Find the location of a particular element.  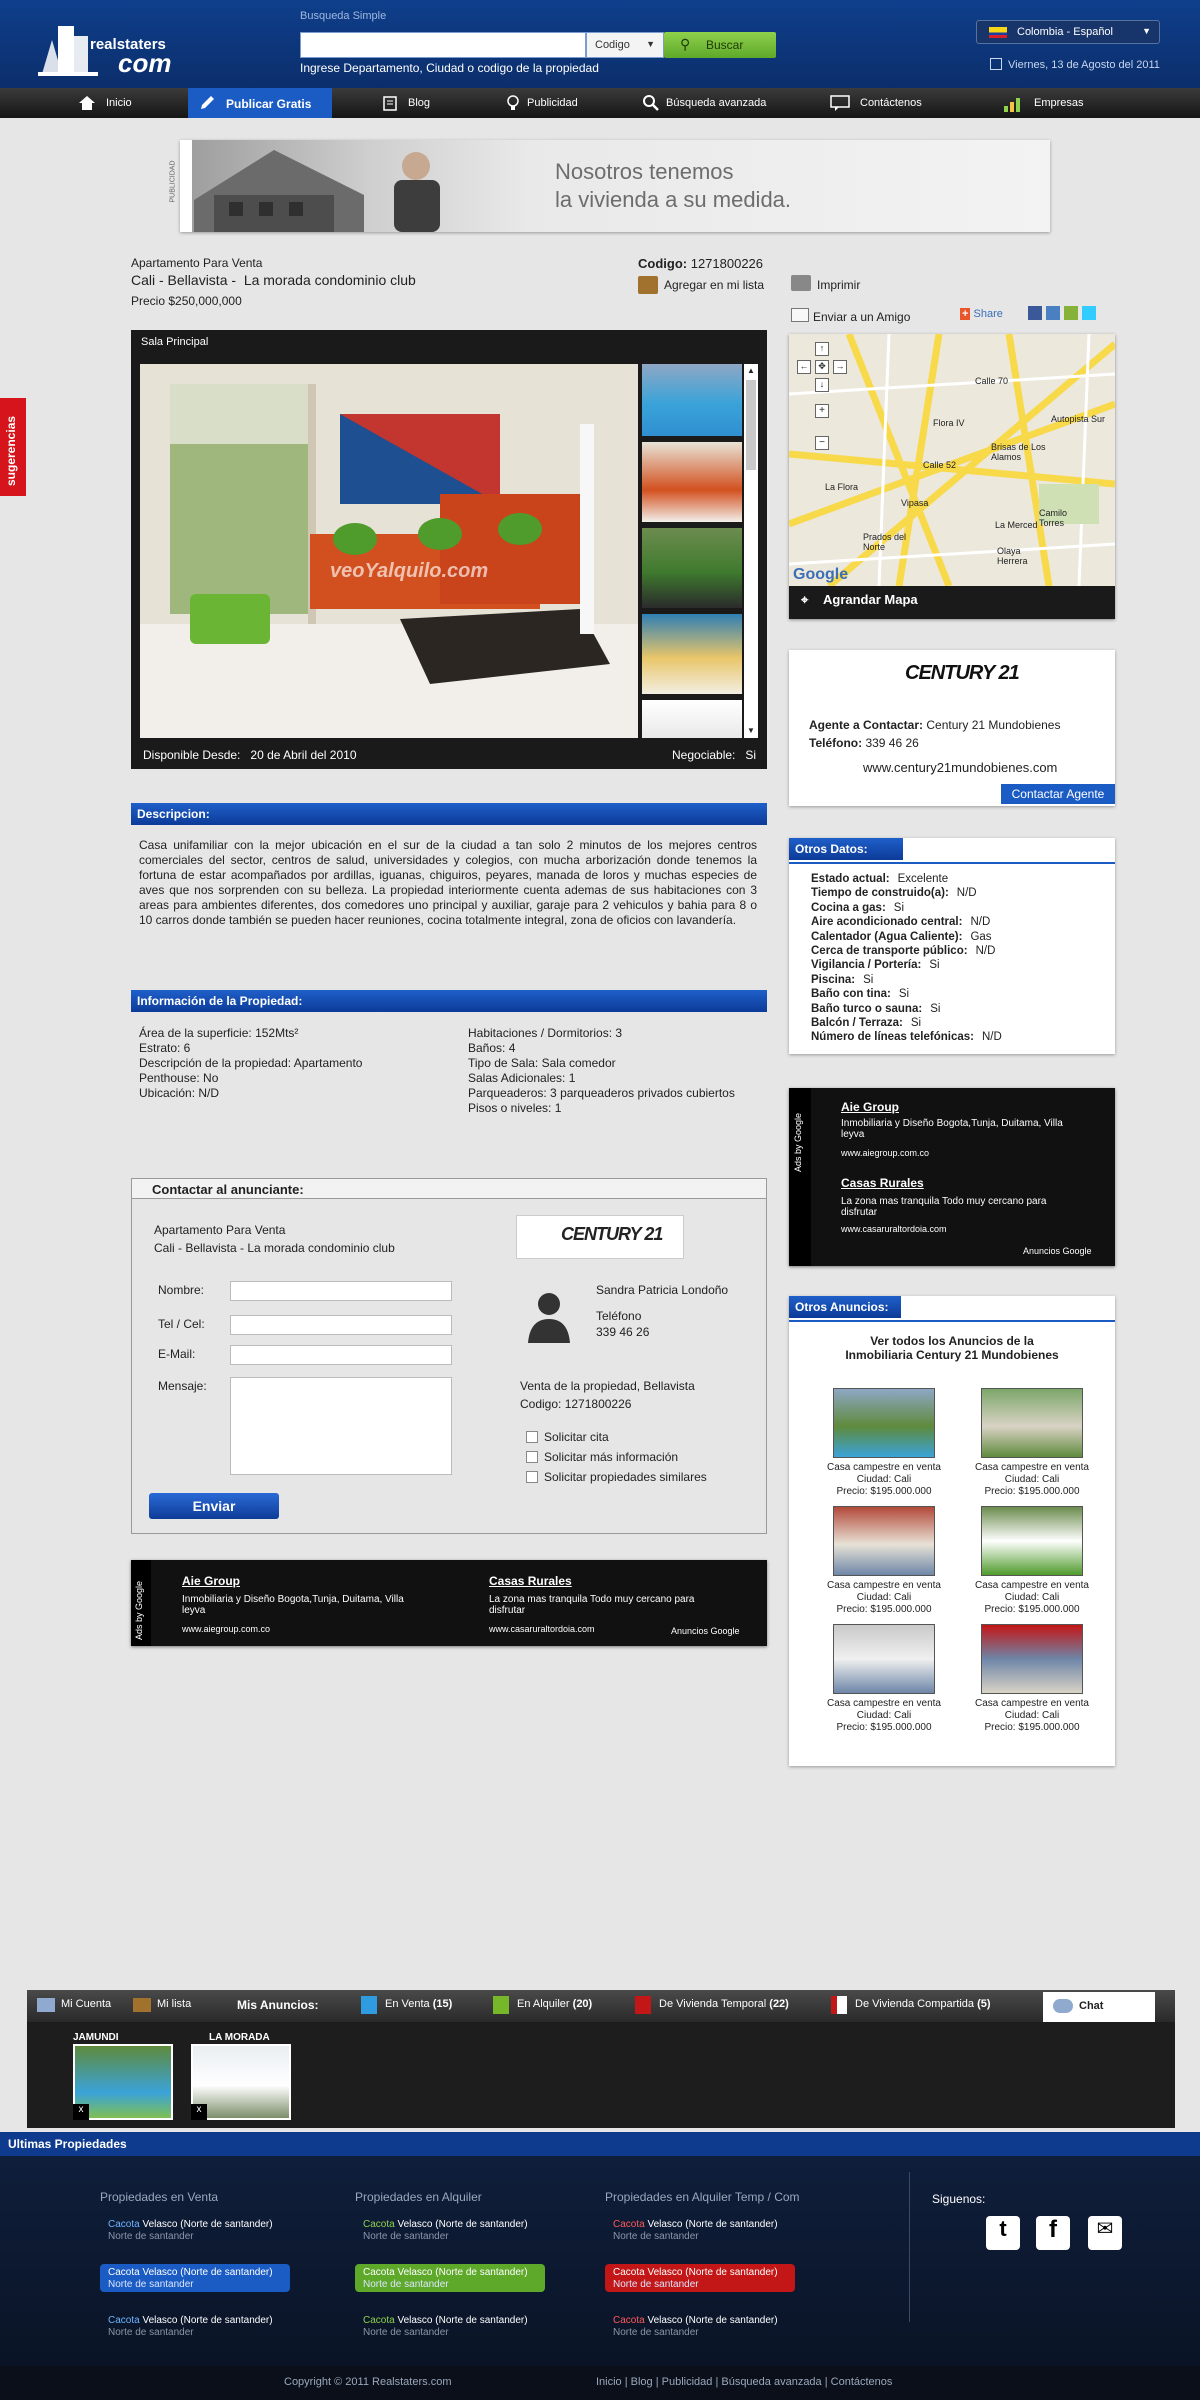

ad1-url: www.aiegroup.com.co is located at coordinates (885, 1153).